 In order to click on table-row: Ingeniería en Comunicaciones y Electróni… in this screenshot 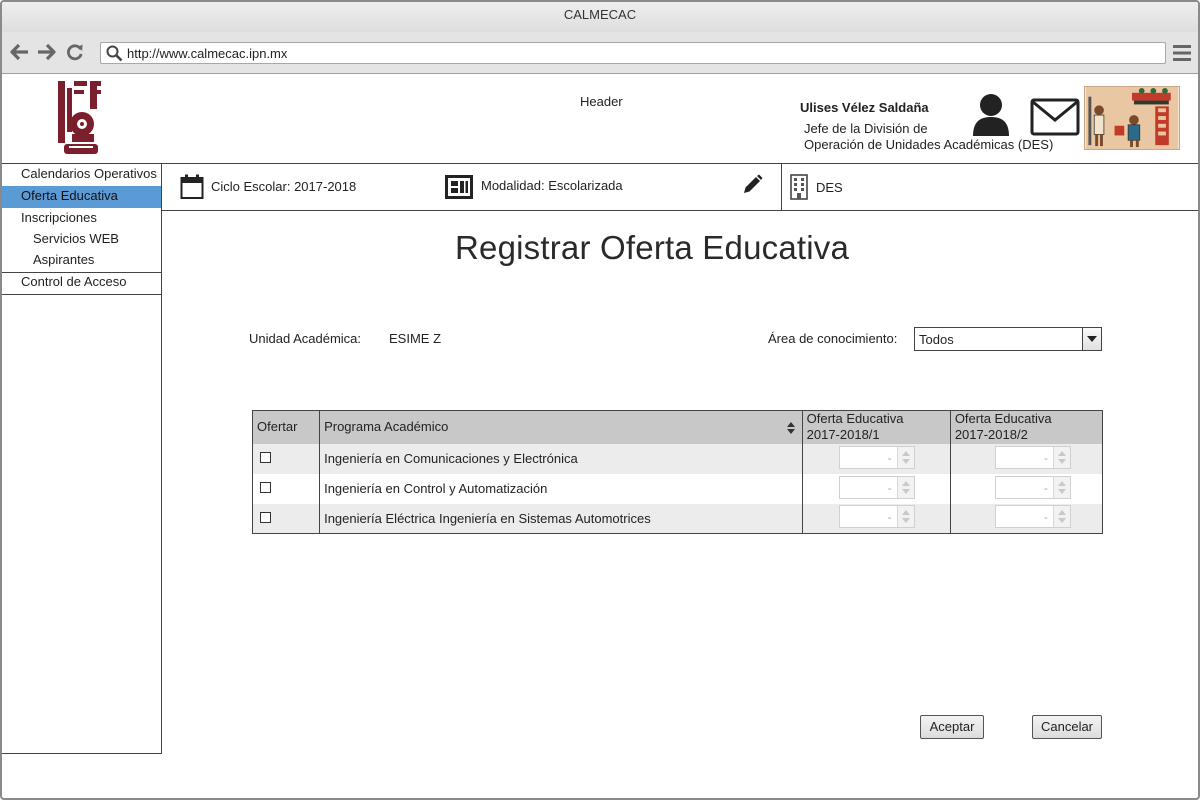, I will do `click(678, 458)`.